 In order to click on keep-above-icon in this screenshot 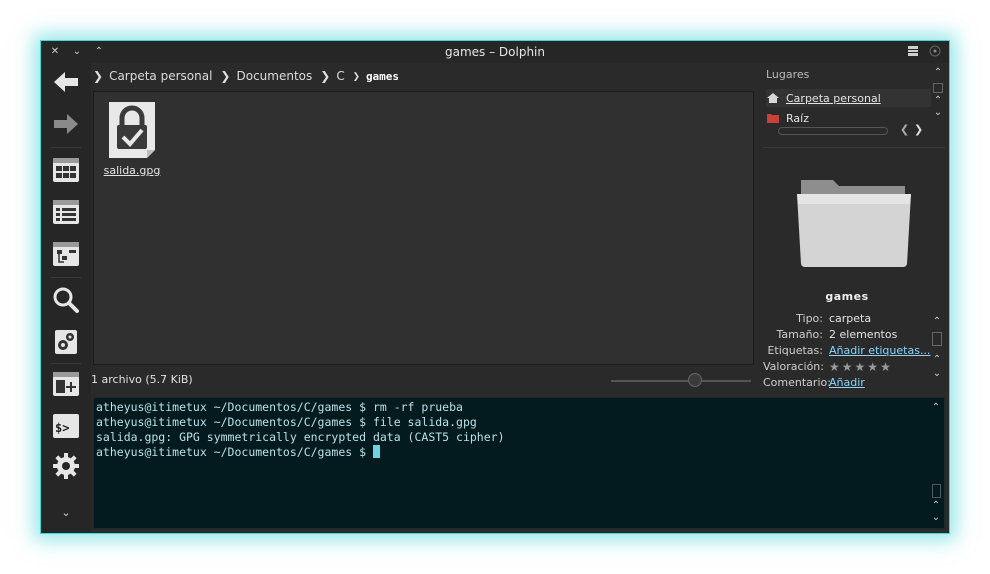, I will do `click(935, 52)`.